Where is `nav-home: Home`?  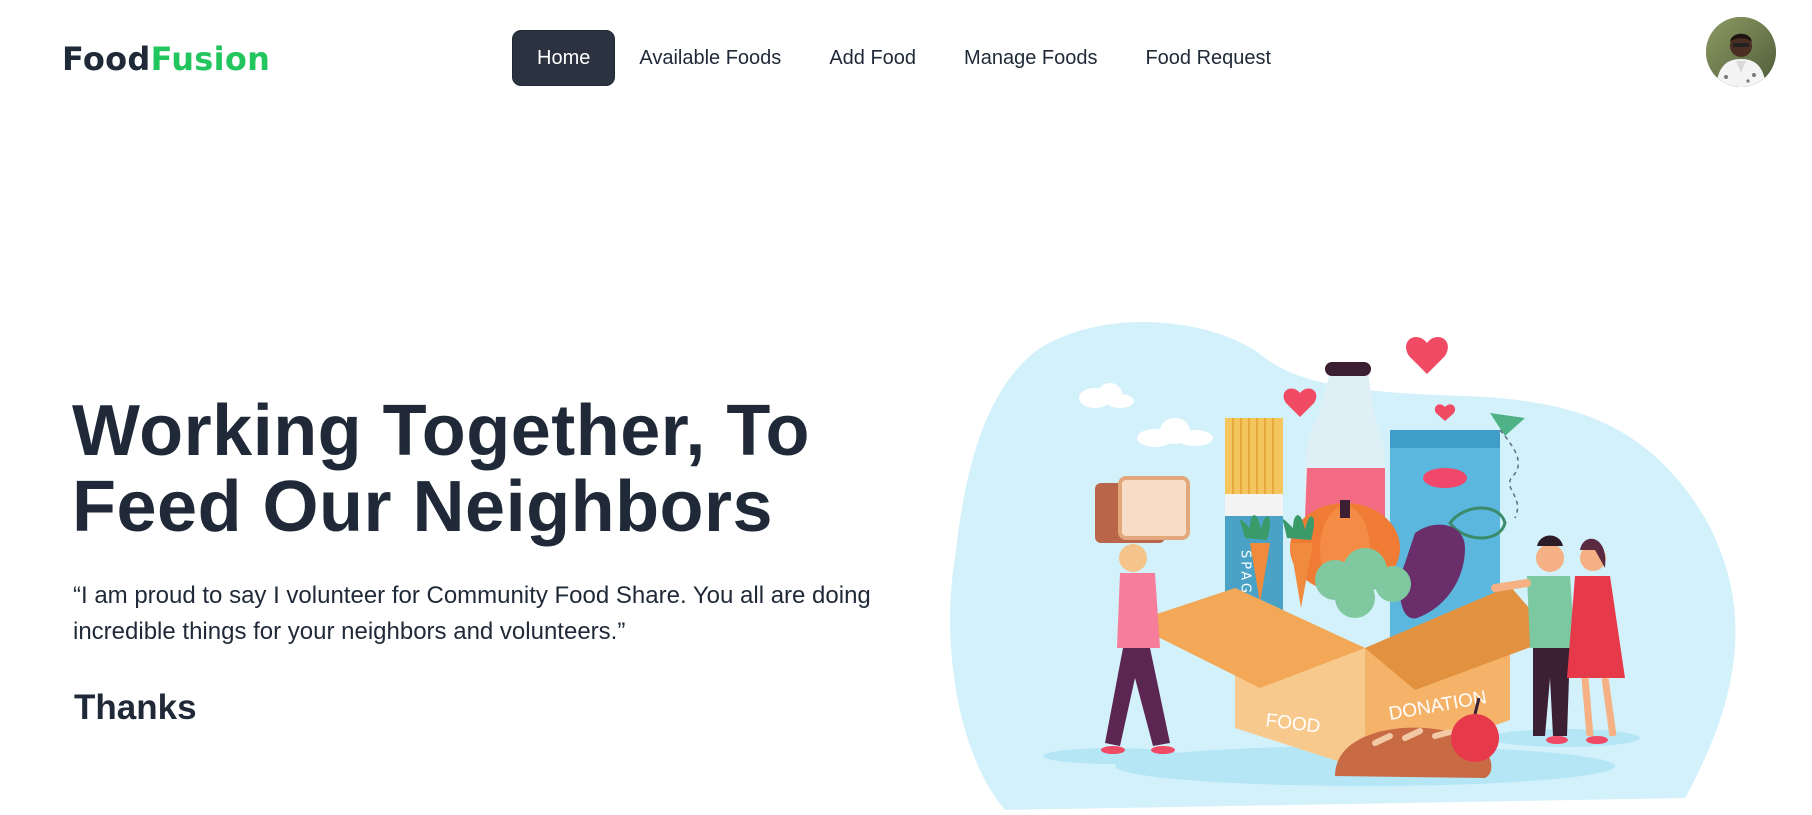
nav-home: Home is located at coordinates (564, 58).